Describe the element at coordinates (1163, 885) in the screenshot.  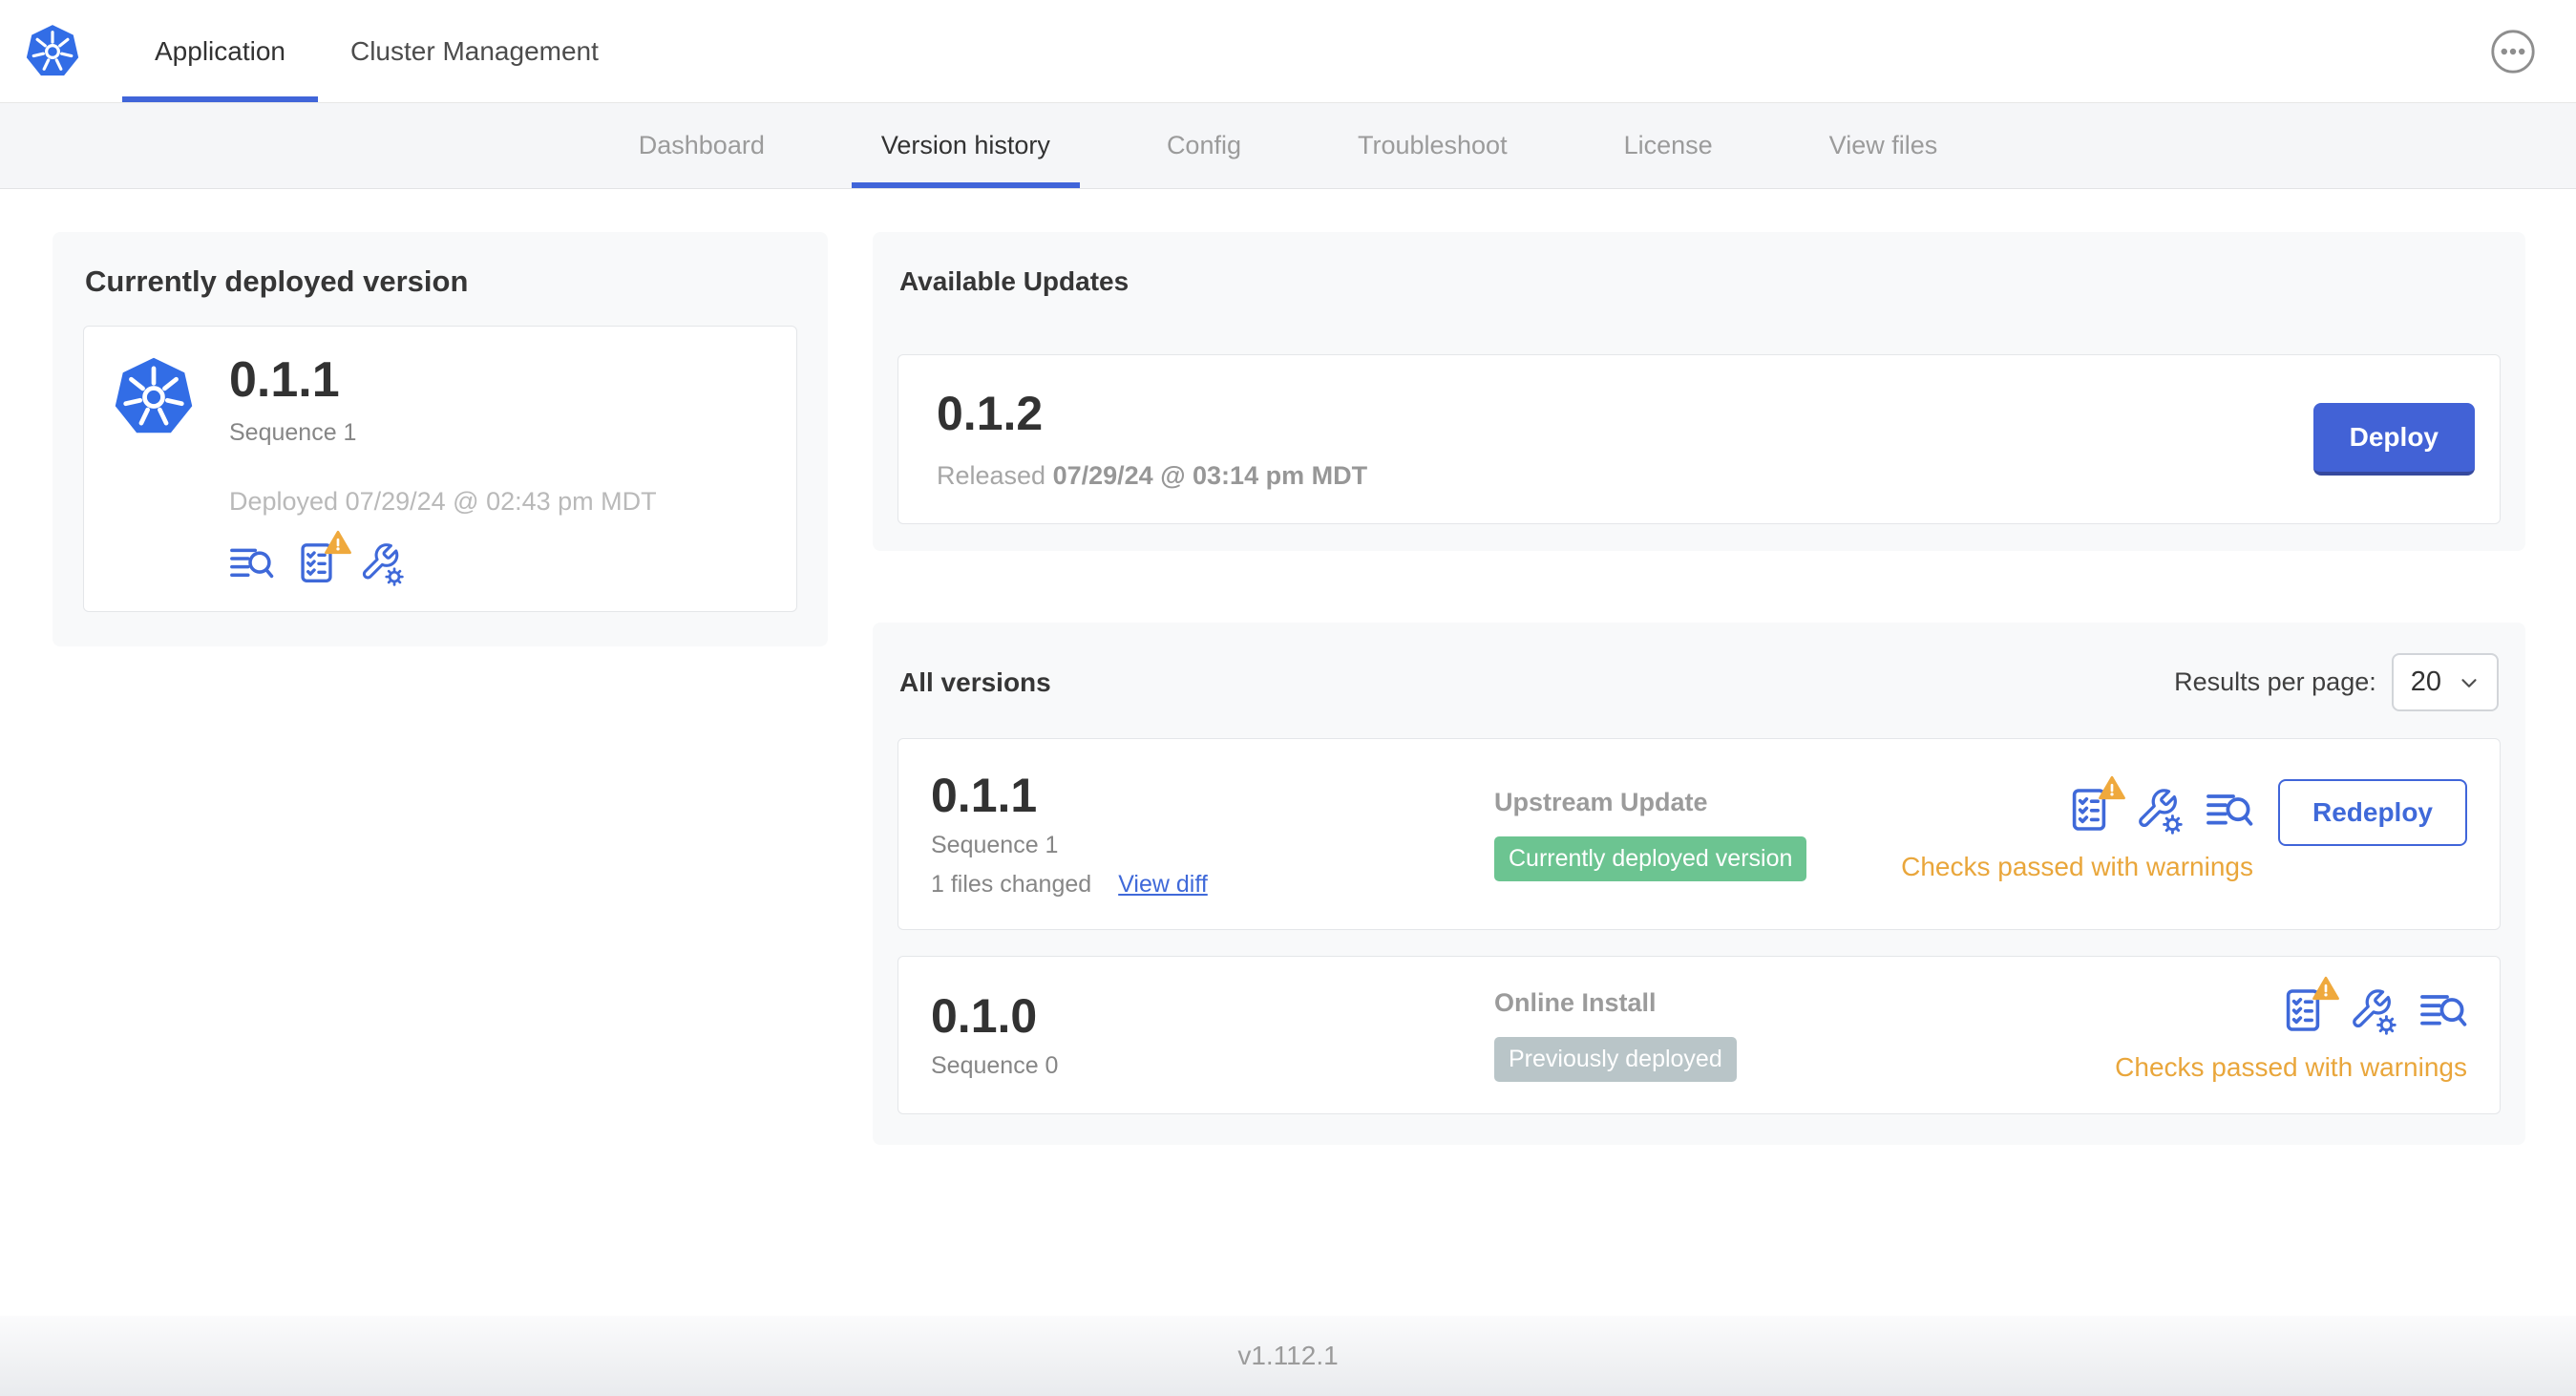
I see `view-diff-link: View diff` at that location.